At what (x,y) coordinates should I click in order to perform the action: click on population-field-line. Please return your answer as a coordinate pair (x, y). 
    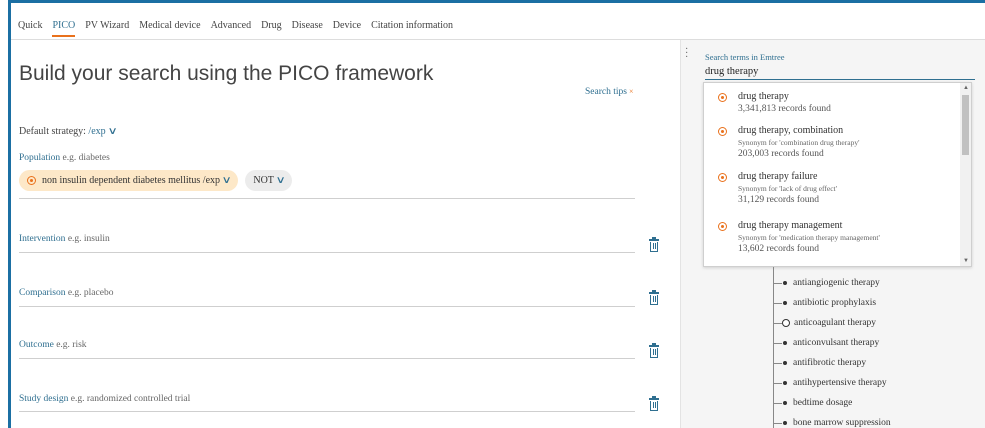
    Looking at the image, I should click on (327, 198).